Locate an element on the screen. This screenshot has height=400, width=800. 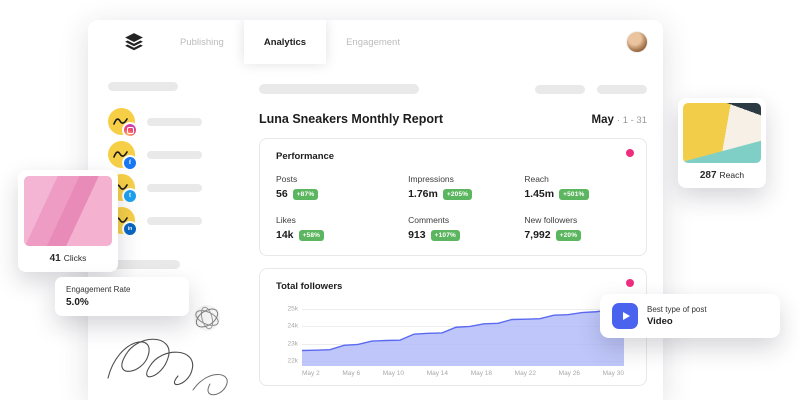
y-axis-tick: 24k is located at coordinates (292, 326).